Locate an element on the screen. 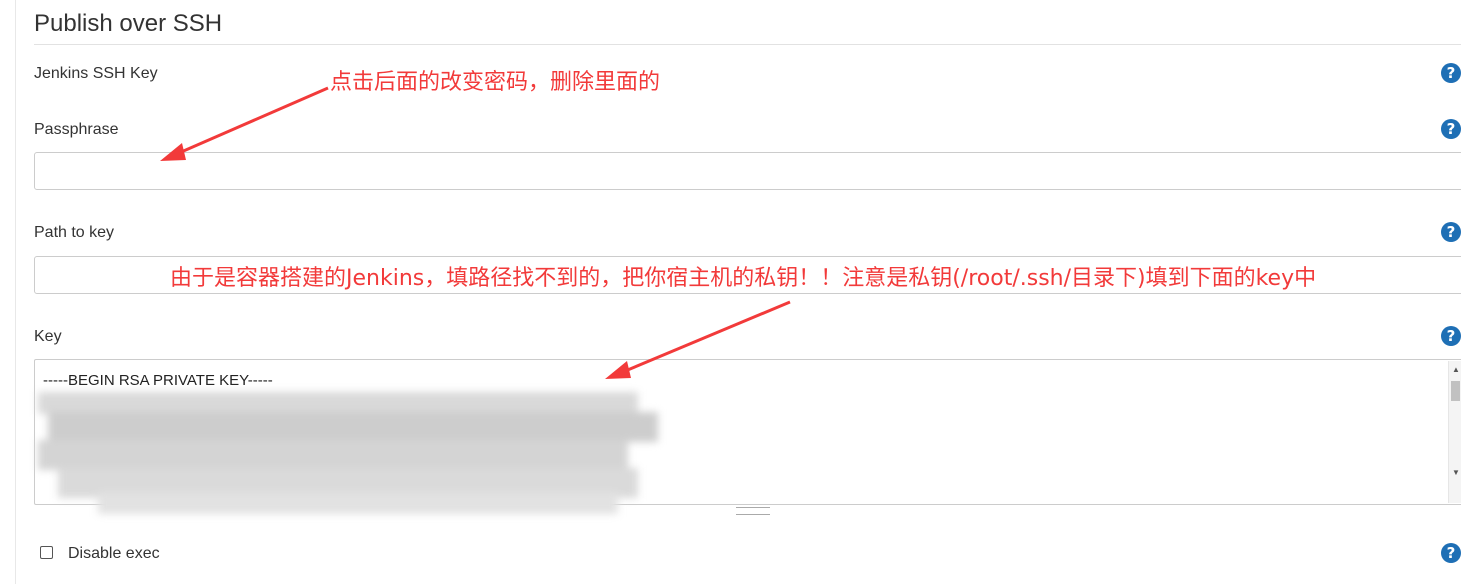  arrow-to-key is located at coordinates (698, 339).